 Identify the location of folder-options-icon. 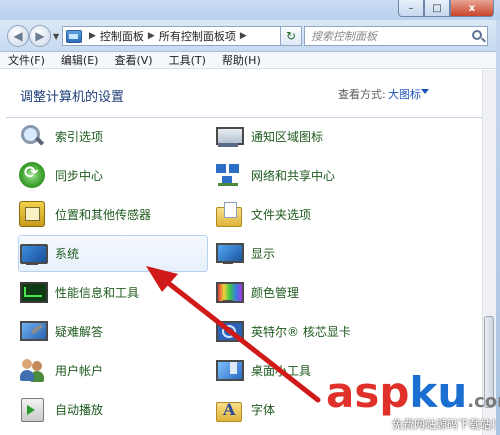
(228, 214).